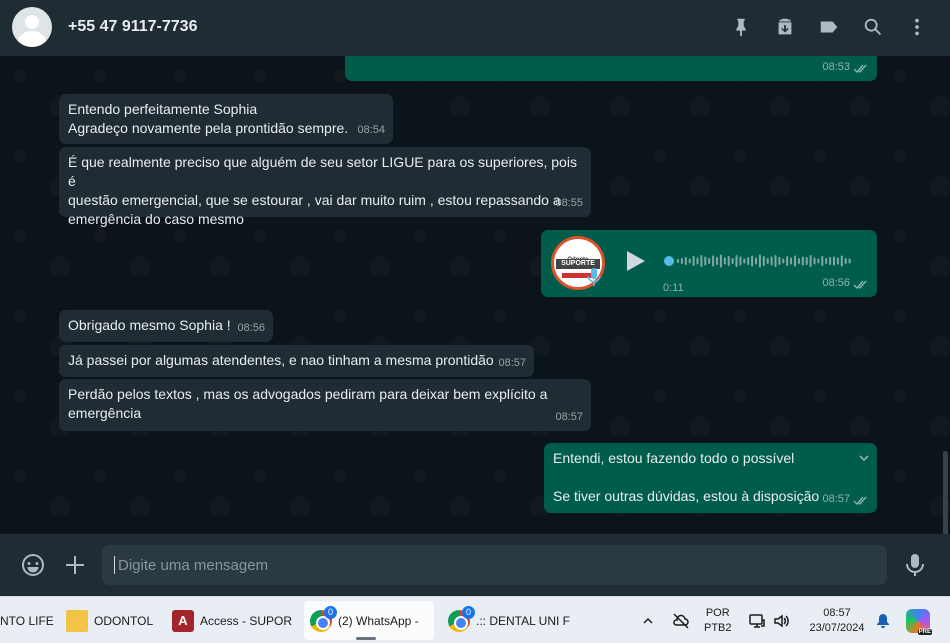  Describe the element at coordinates (837, 627) in the screenshot. I see `clock-date: 23/07/2024` at that location.